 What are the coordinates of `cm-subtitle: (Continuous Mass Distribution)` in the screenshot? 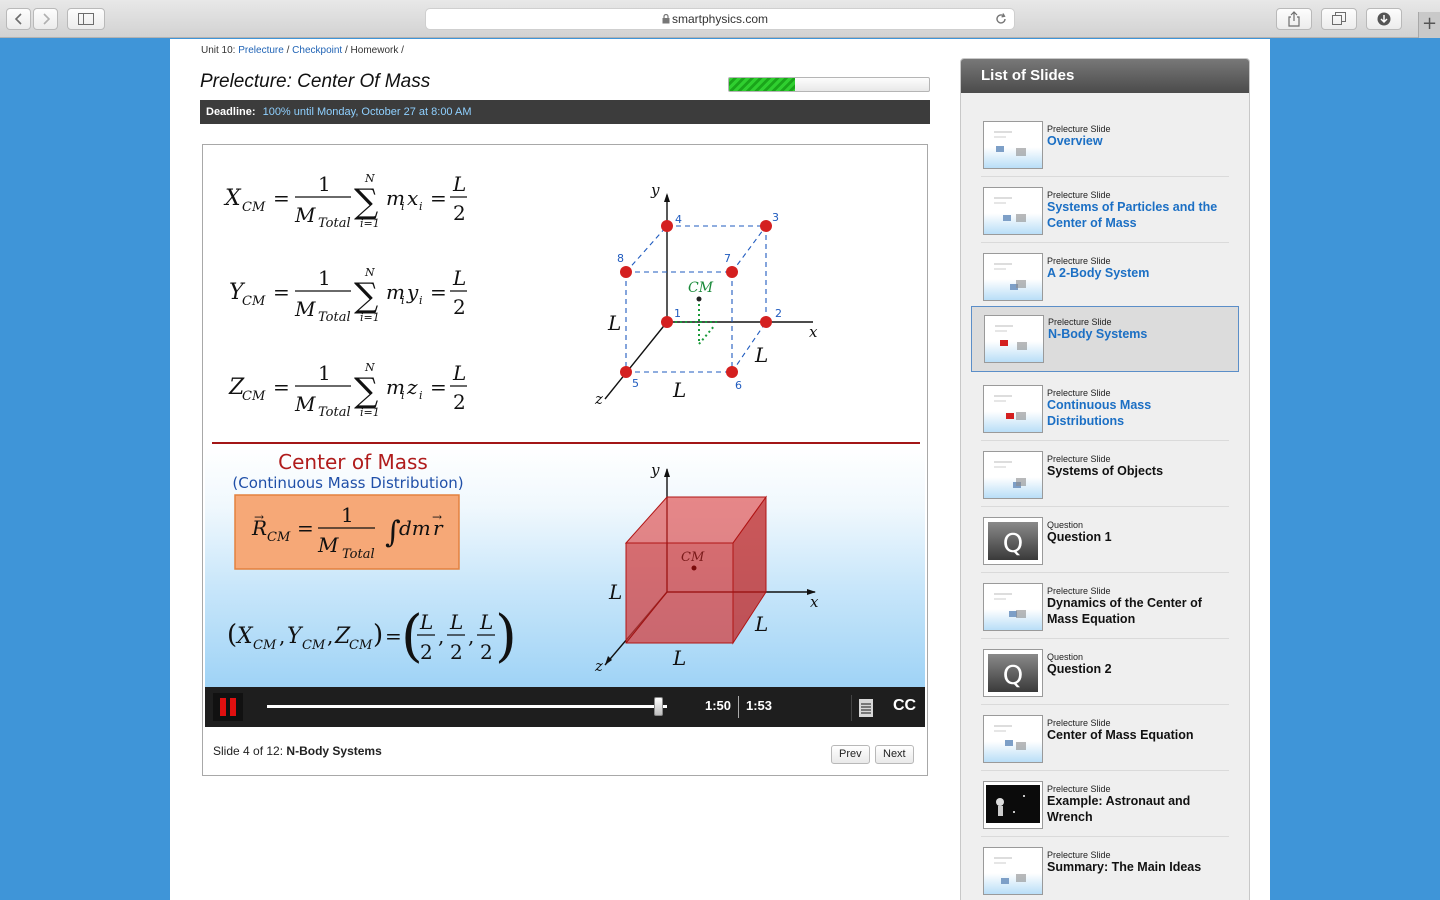 It's located at (347, 483).